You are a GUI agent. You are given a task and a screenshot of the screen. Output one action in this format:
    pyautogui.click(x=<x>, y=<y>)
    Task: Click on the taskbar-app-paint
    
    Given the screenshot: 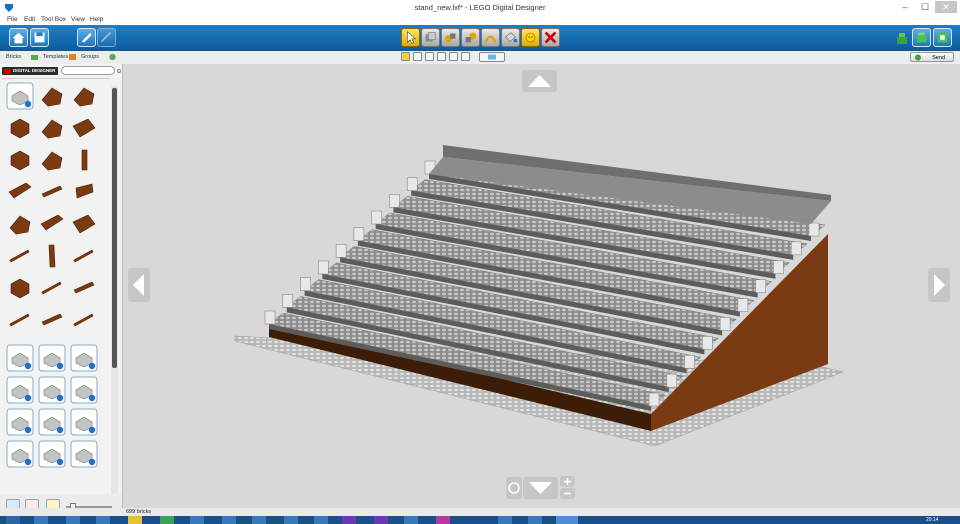 What is the action you would take?
    pyautogui.click(x=259, y=520)
    